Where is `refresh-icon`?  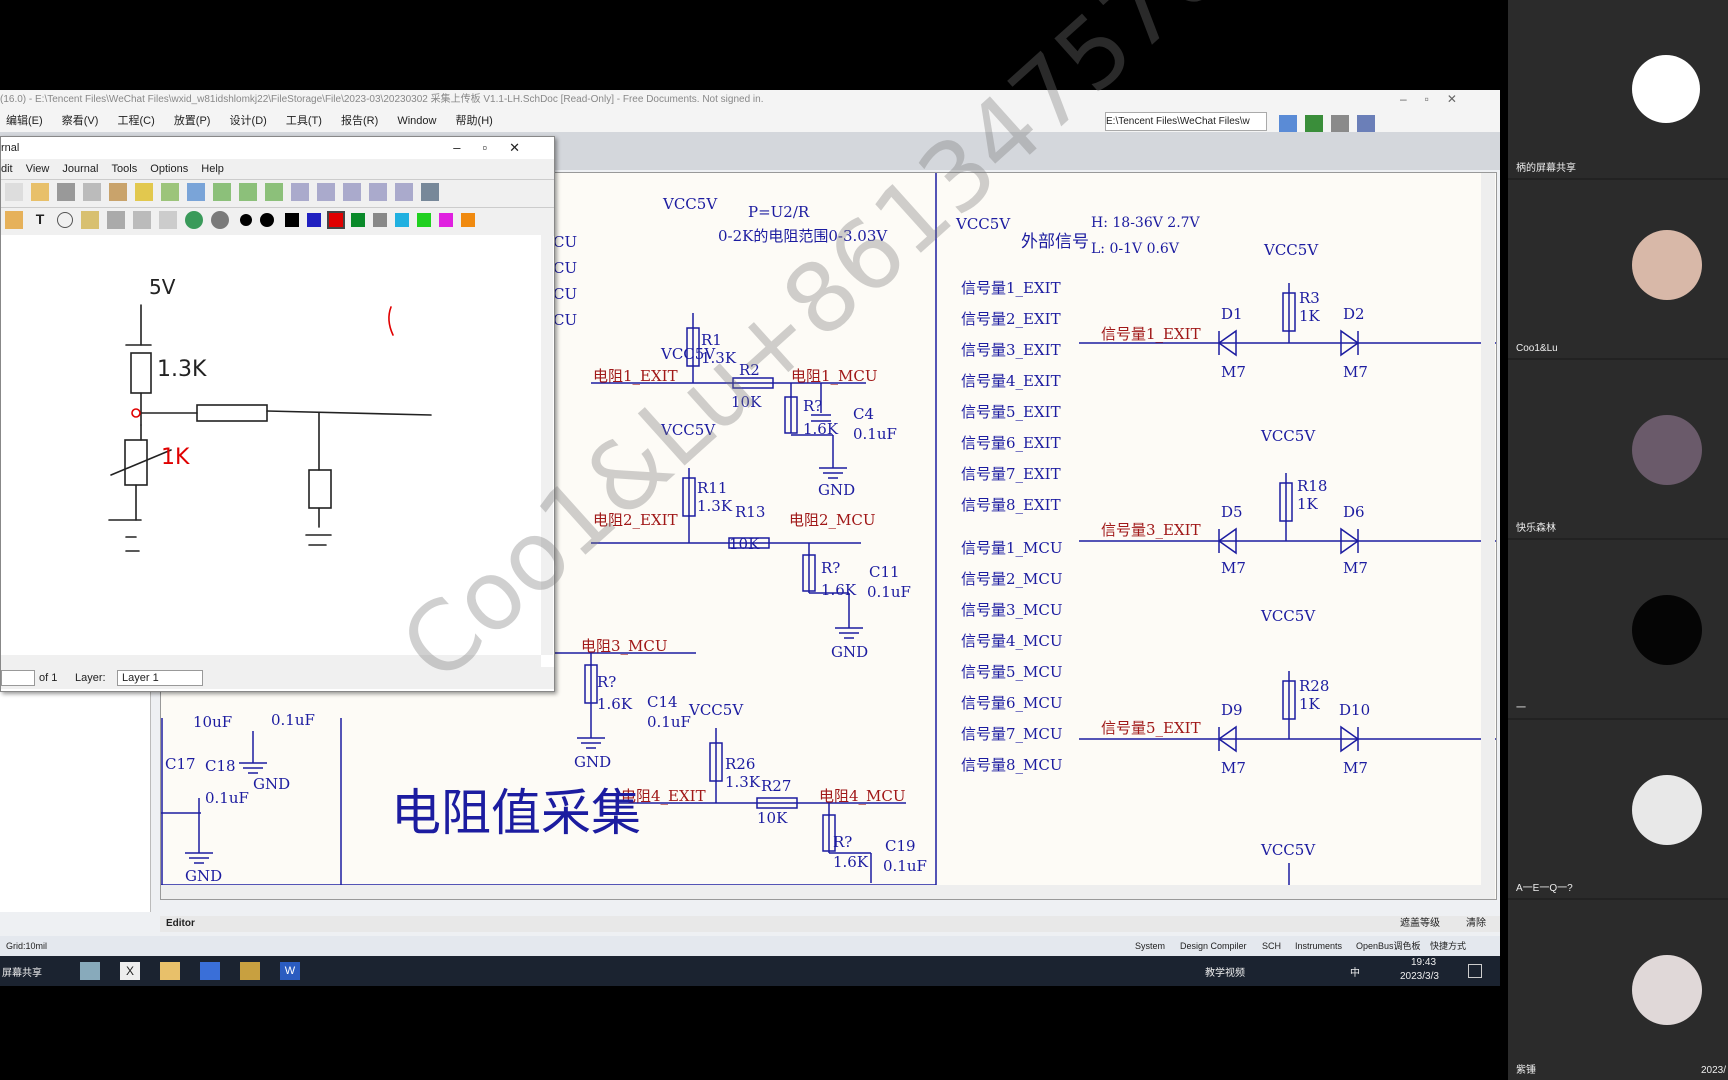 refresh-icon is located at coordinates (194, 220).